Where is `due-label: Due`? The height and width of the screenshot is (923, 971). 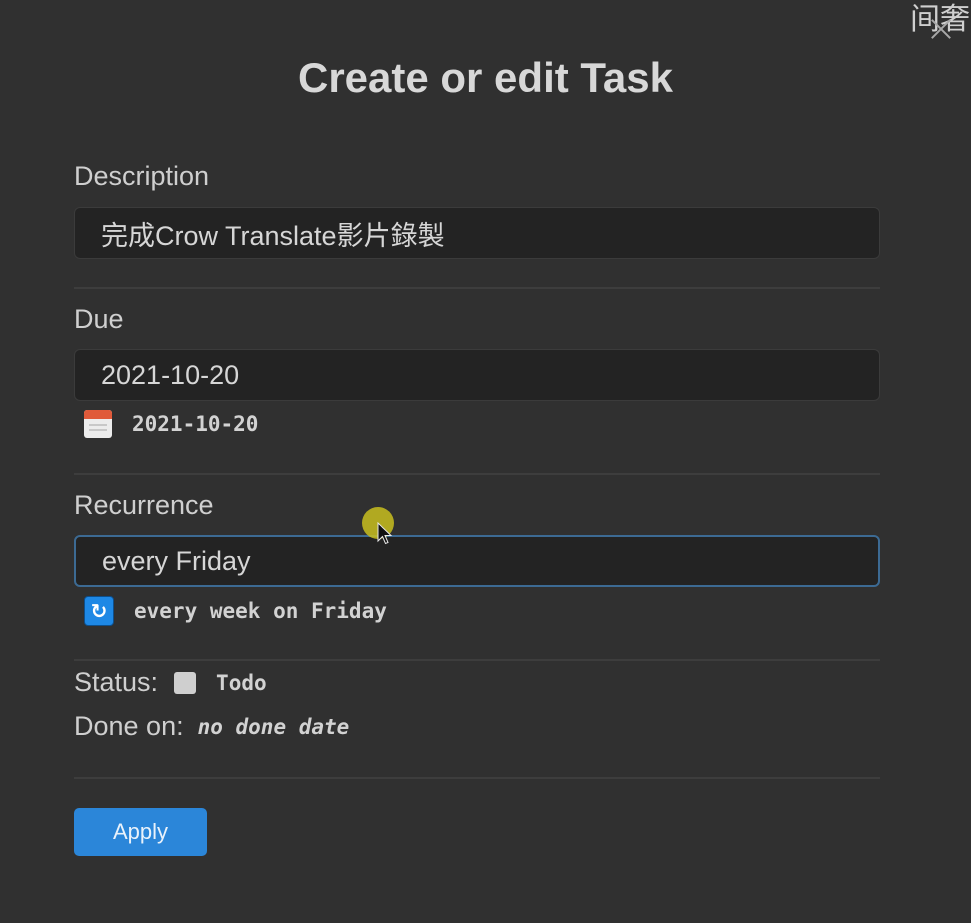 due-label: Due is located at coordinates (99, 319).